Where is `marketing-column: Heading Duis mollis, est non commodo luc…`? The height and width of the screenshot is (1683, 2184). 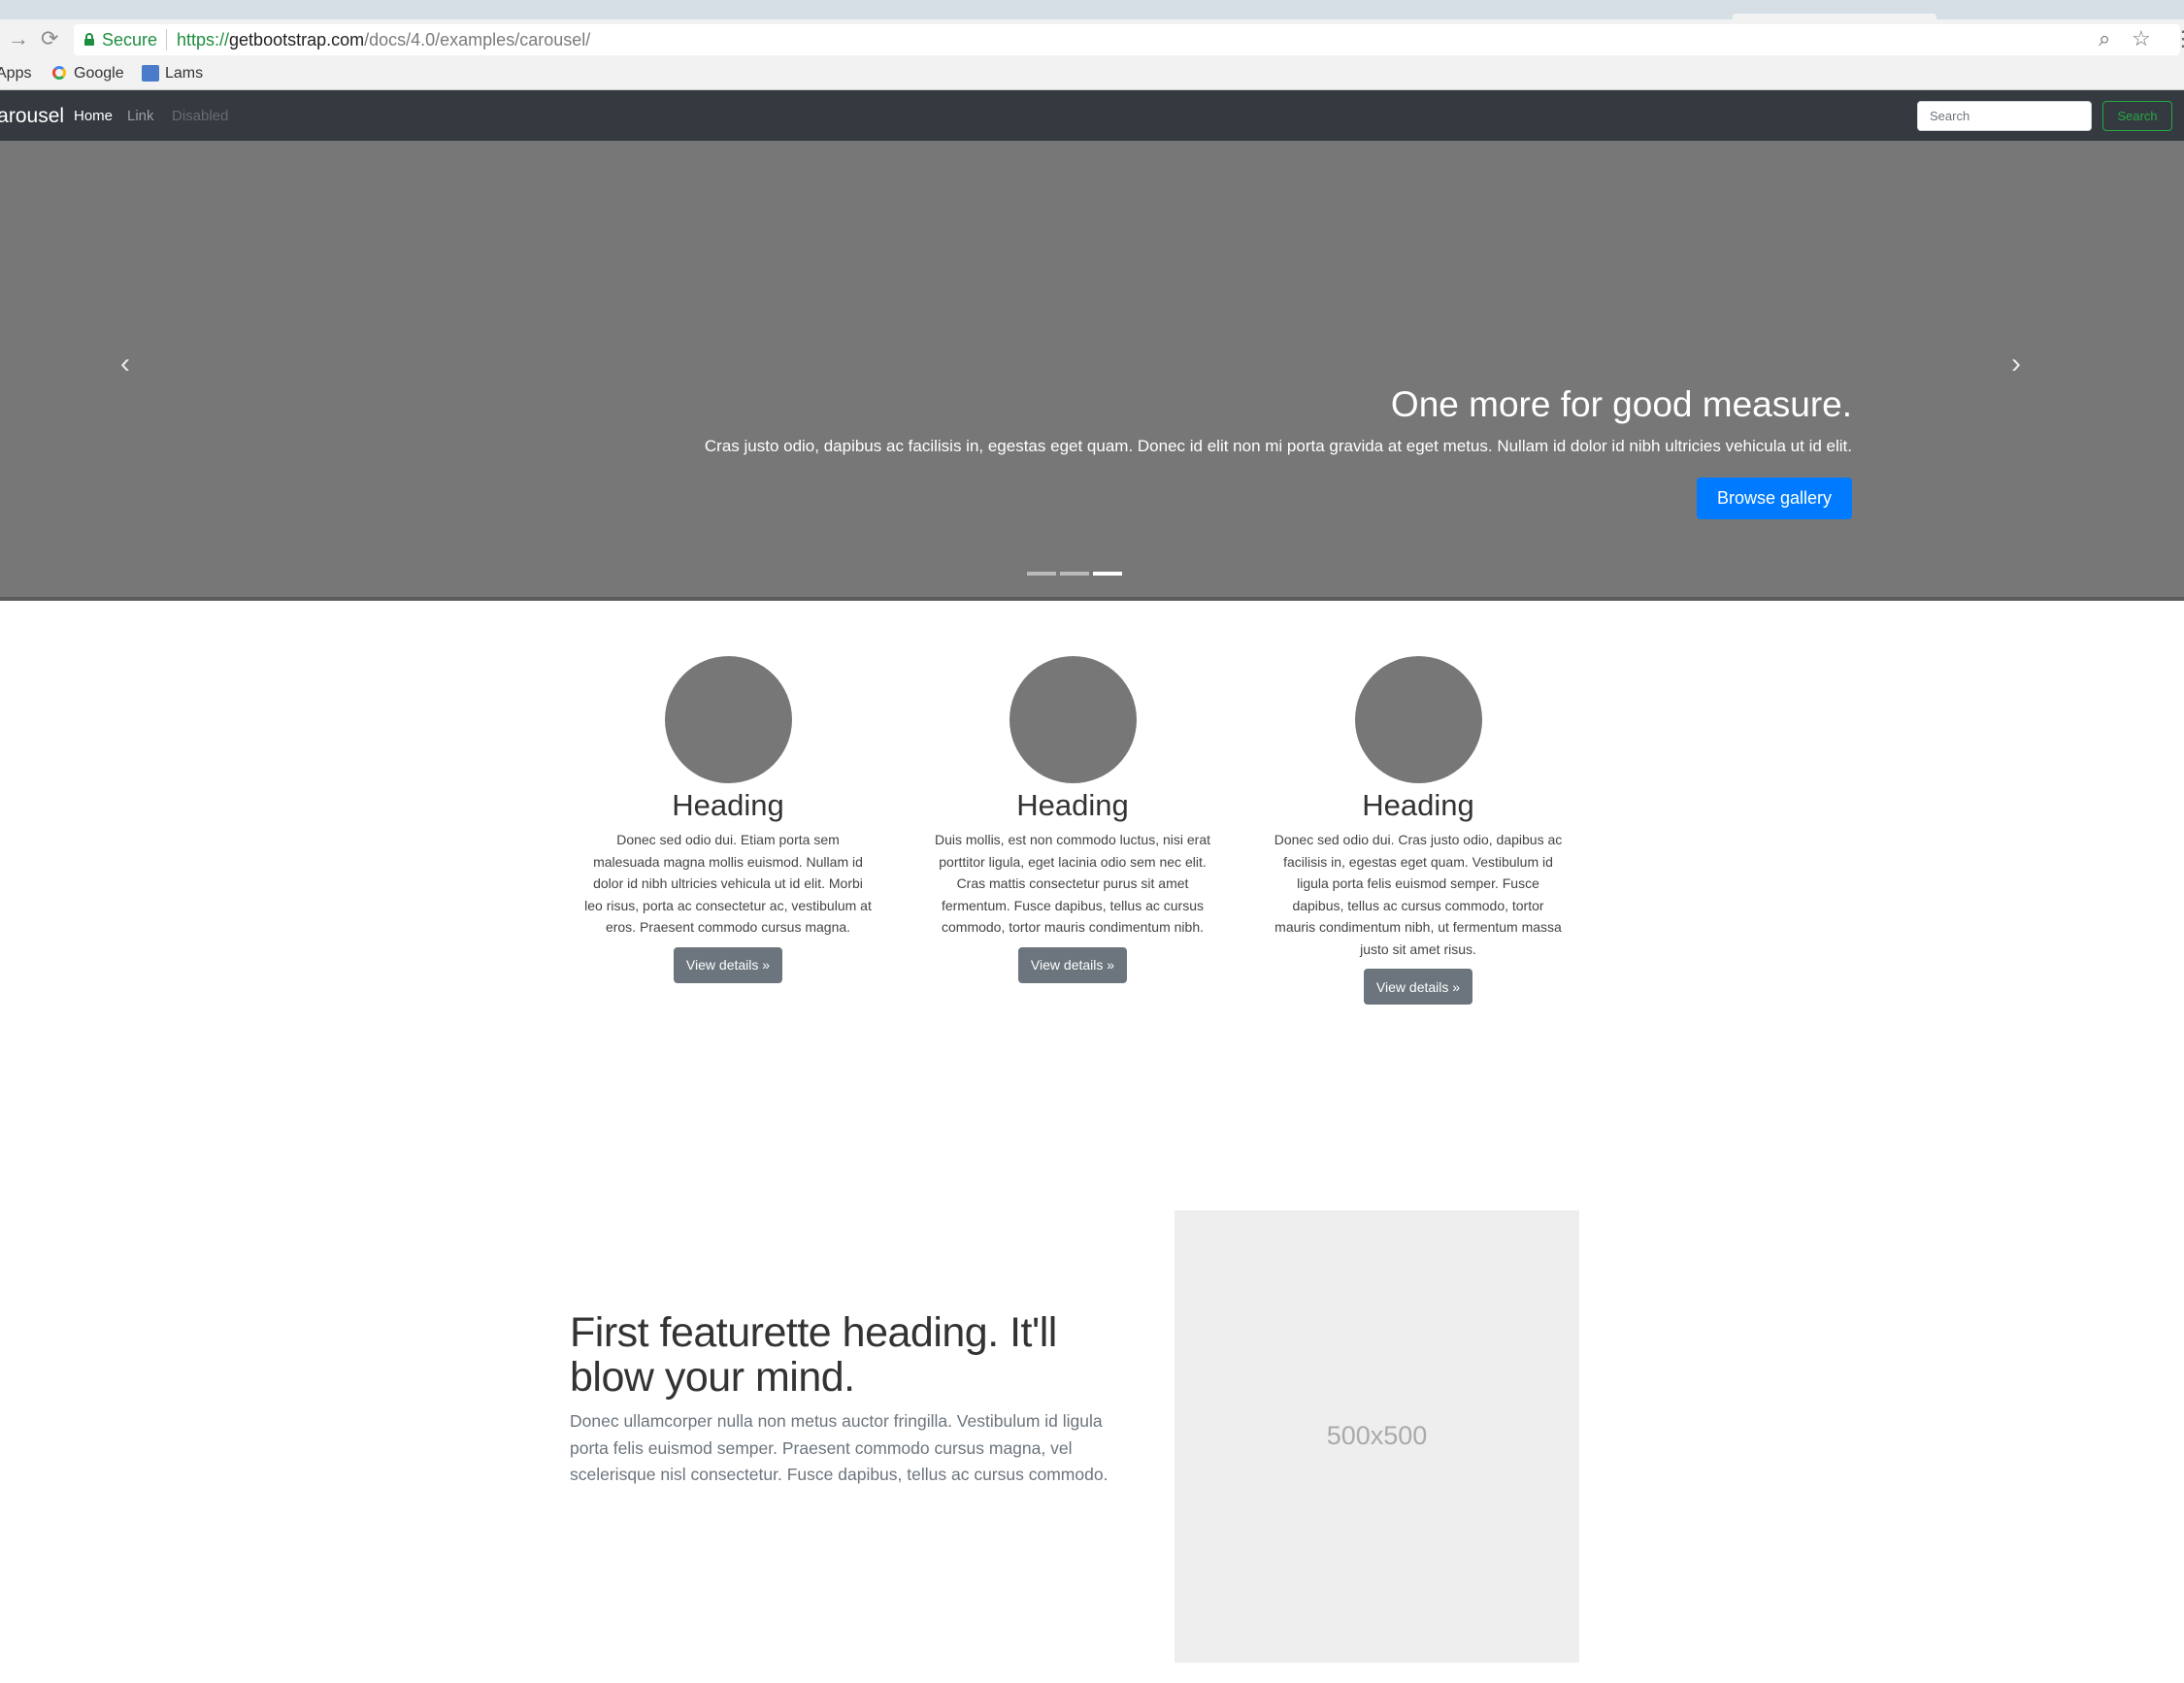 marketing-column: Heading Duis mollis, est non commodo luc… is located at coordinates (1072, 819).